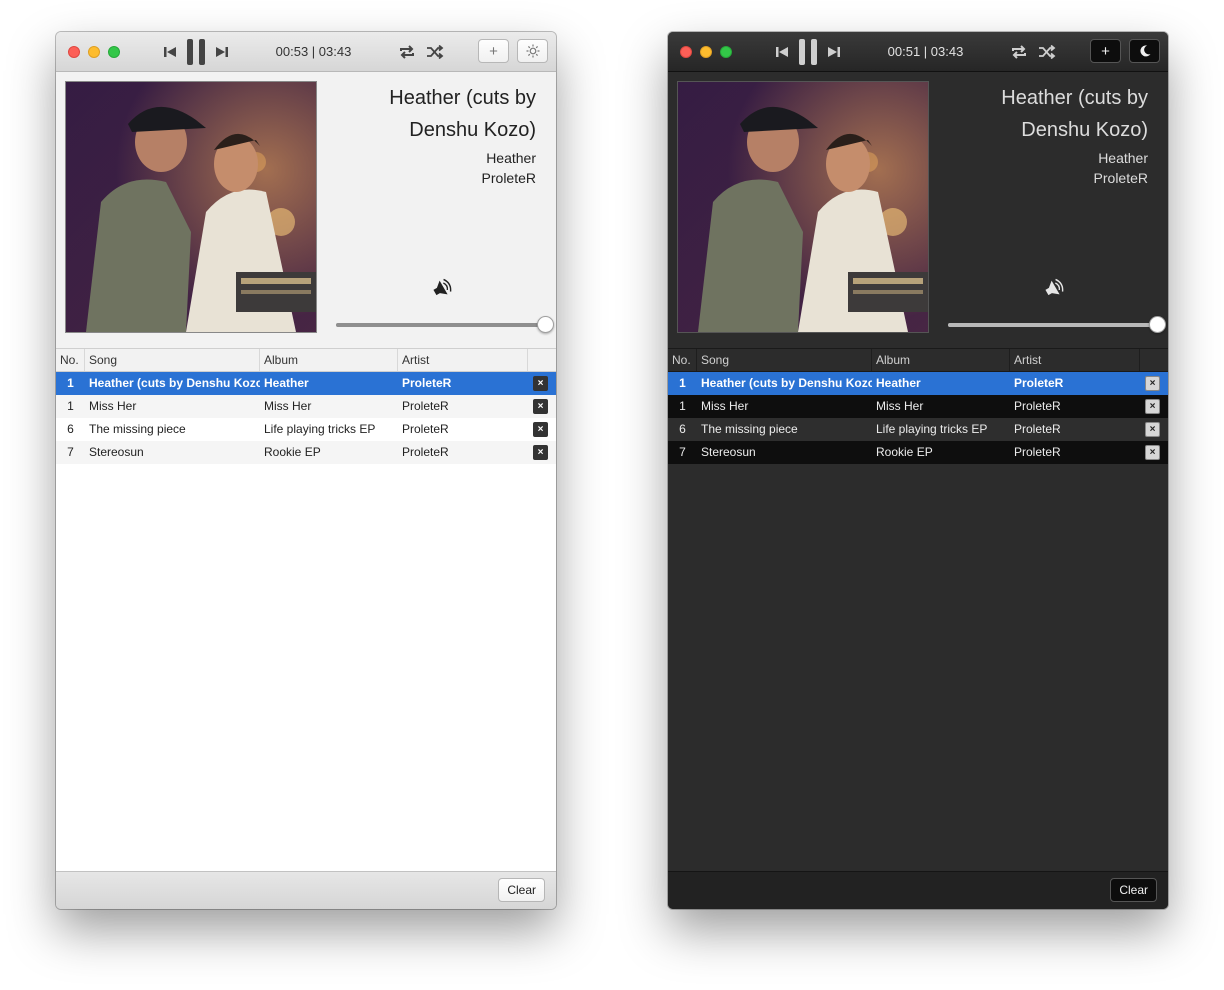 The image size is (1224, 990). What do you see at coordinates (313, 51) in the screenshot?
I see `time-display: 00:53 | 03:43` at bounding box center [313, 51].